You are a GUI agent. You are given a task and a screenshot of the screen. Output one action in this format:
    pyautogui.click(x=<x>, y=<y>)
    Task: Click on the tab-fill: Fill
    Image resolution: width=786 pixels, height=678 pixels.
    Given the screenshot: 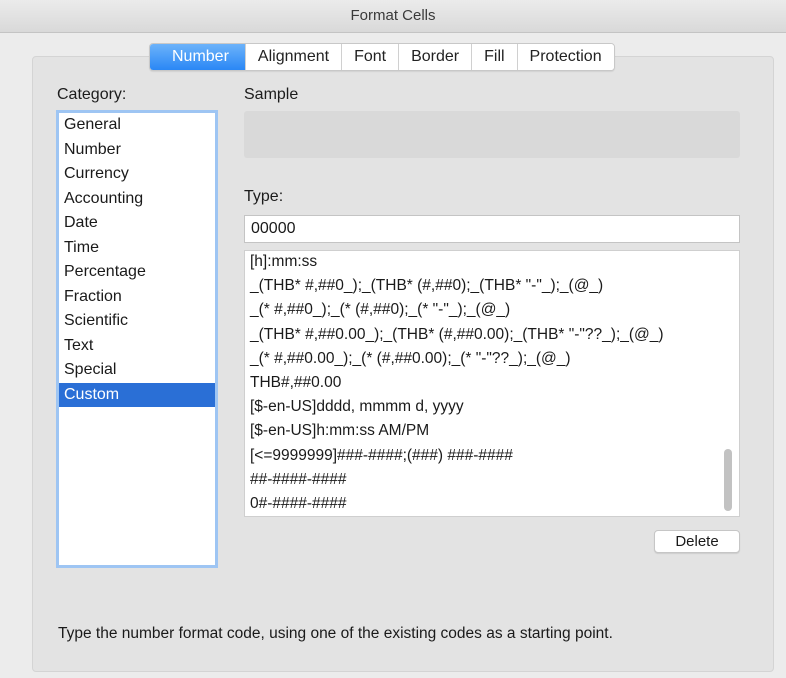 What is the action you would take?
    pyautogui.click(x=494, y=57)
    